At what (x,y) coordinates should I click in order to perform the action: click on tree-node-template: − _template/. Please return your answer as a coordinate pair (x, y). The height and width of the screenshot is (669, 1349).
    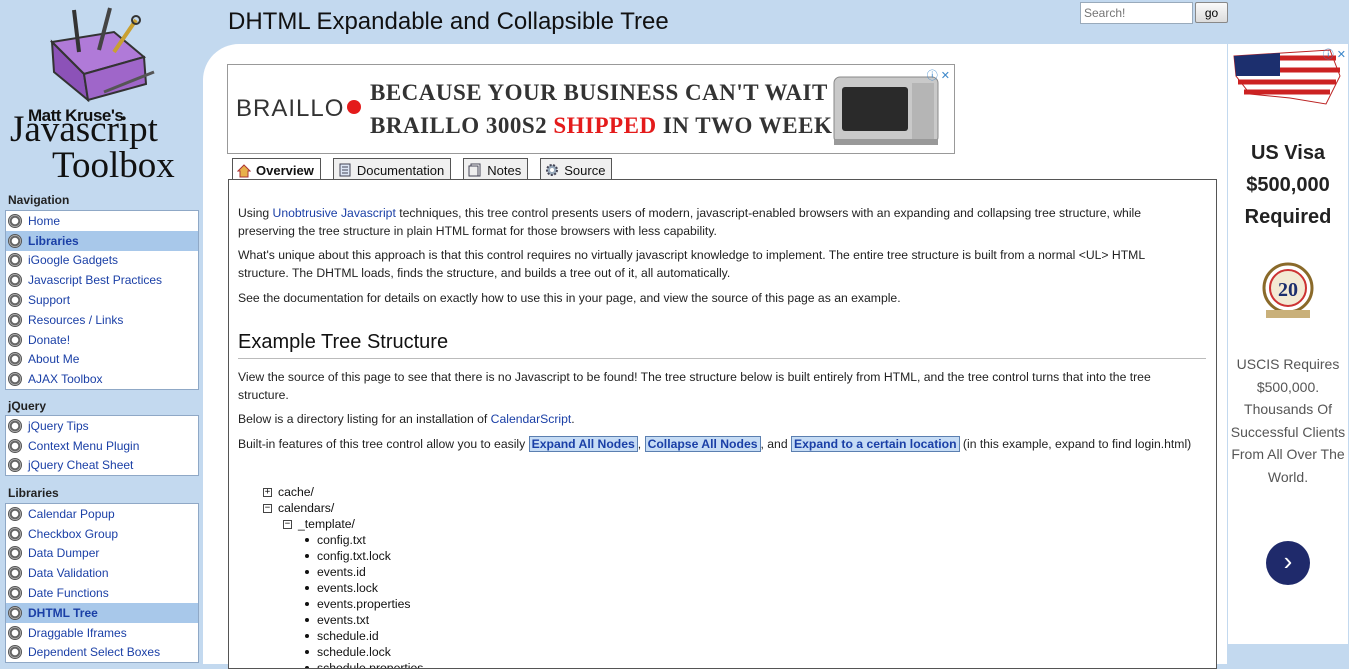
    Looking at the image, I should click on (319, 524).